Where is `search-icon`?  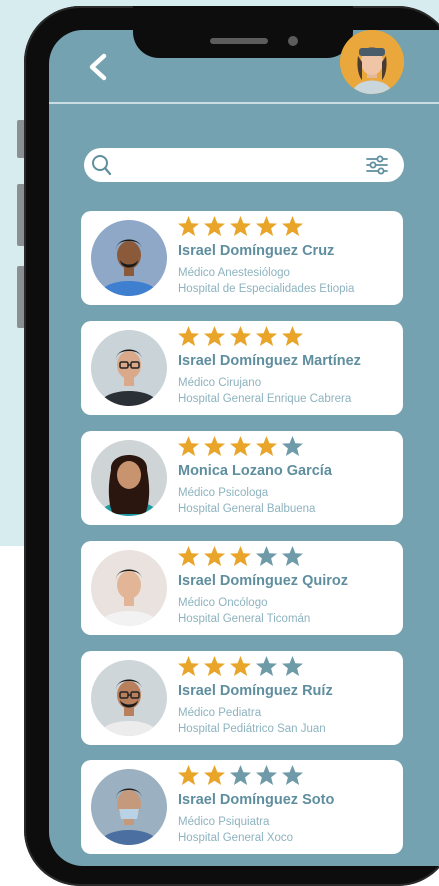
search-icon is located at coordinates (102, 165).